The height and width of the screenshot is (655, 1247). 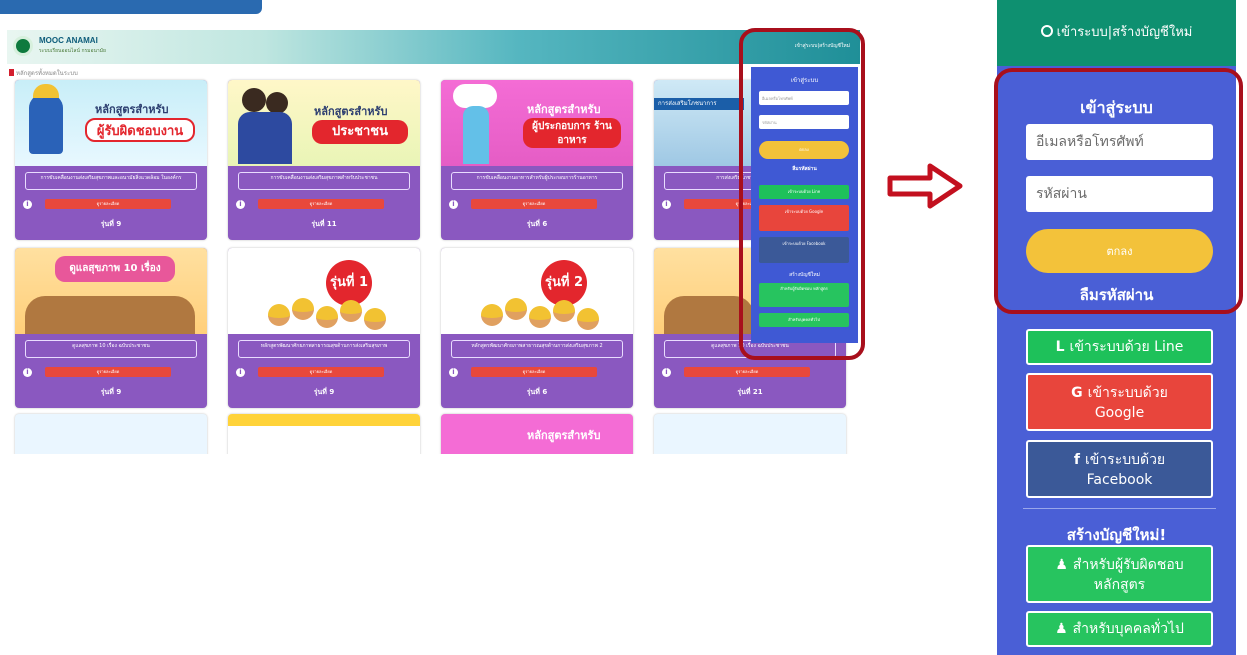 What do you see at coordinates (1116, 33) in the screenshot?
I see `login-register-header: เข้าระบบ|สร้างบัญชีใหม่` at bounding box center [1116, 33].